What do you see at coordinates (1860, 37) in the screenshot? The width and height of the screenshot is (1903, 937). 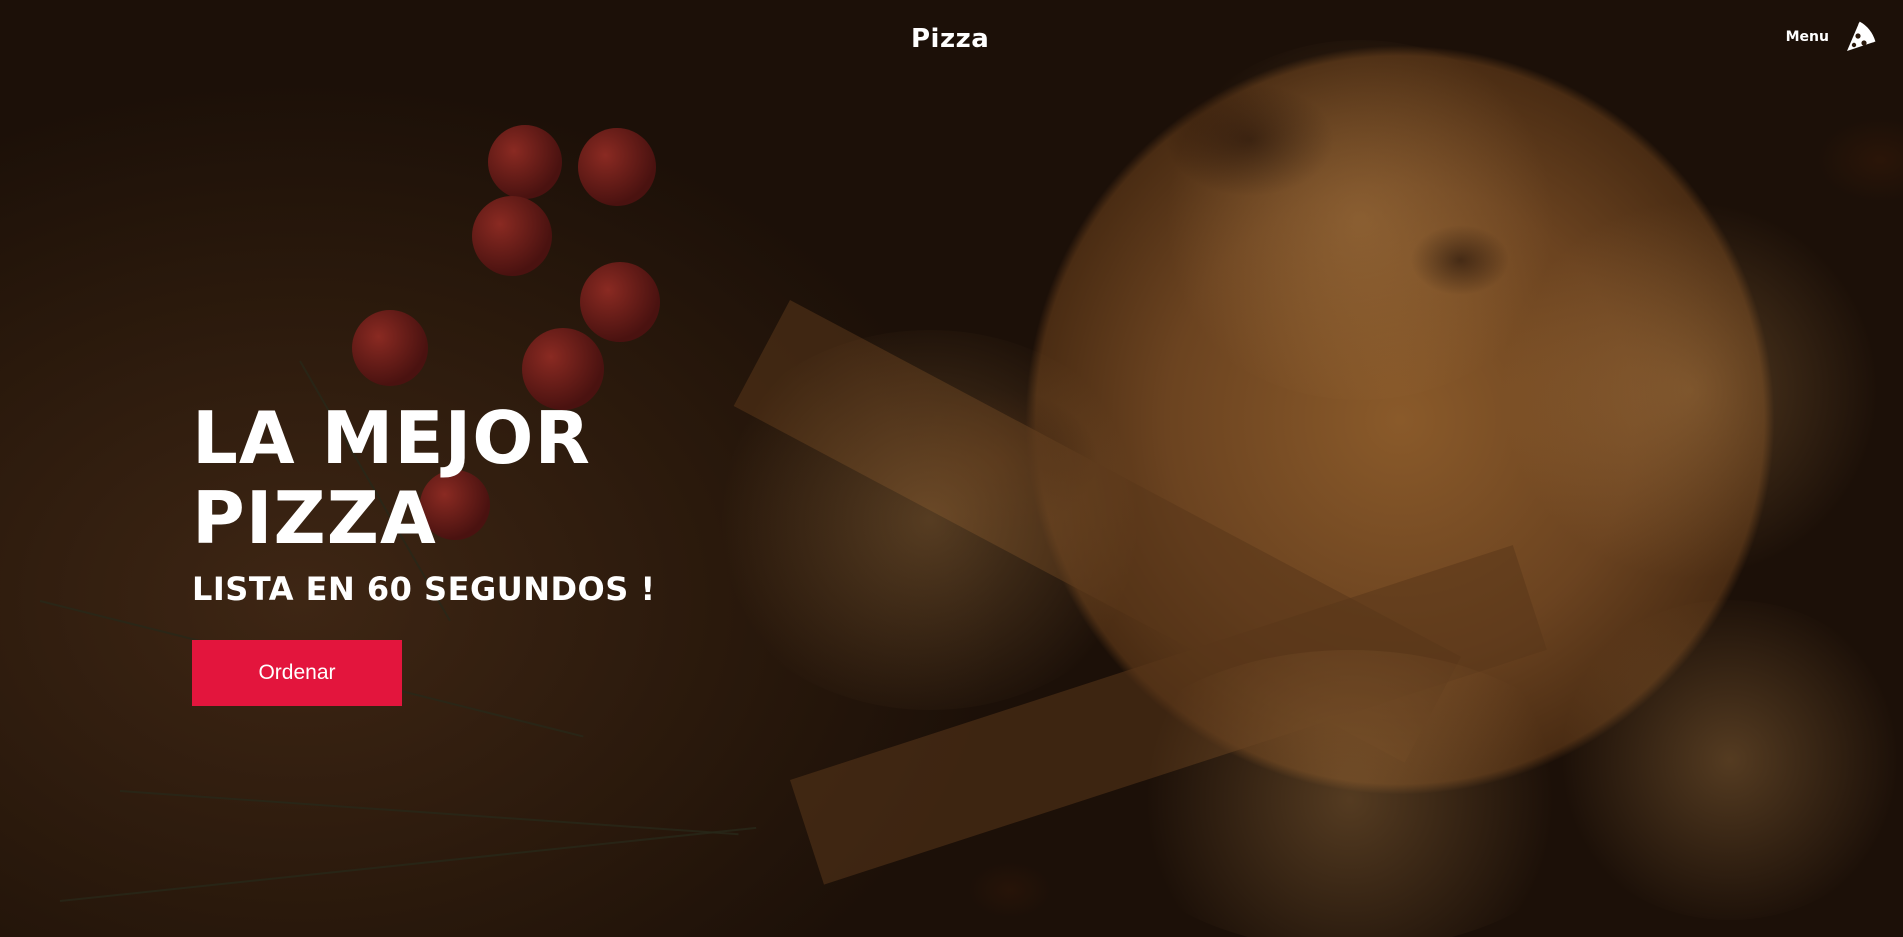 I see `pizza-slice-icon` at bounding box center [1860, 37].